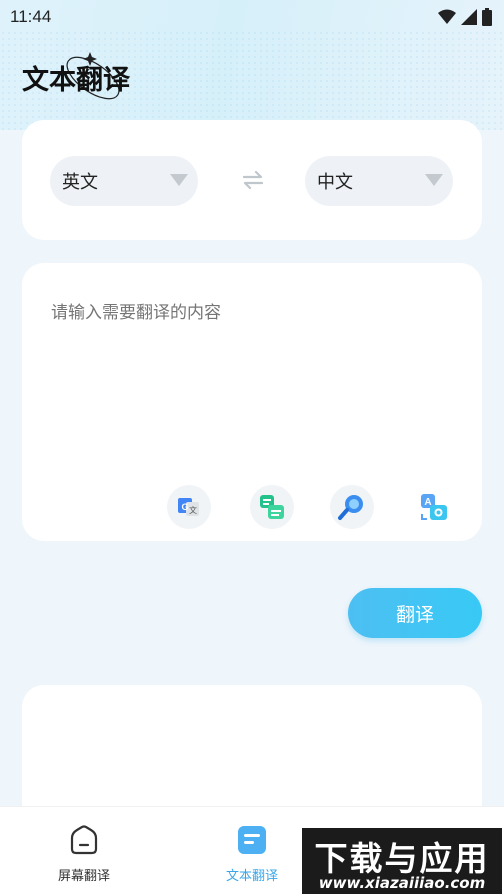 Image resolution: width=504 pixels, height=896 pixels. I want to click on page-title: 文本翻译, so click(76, 80).